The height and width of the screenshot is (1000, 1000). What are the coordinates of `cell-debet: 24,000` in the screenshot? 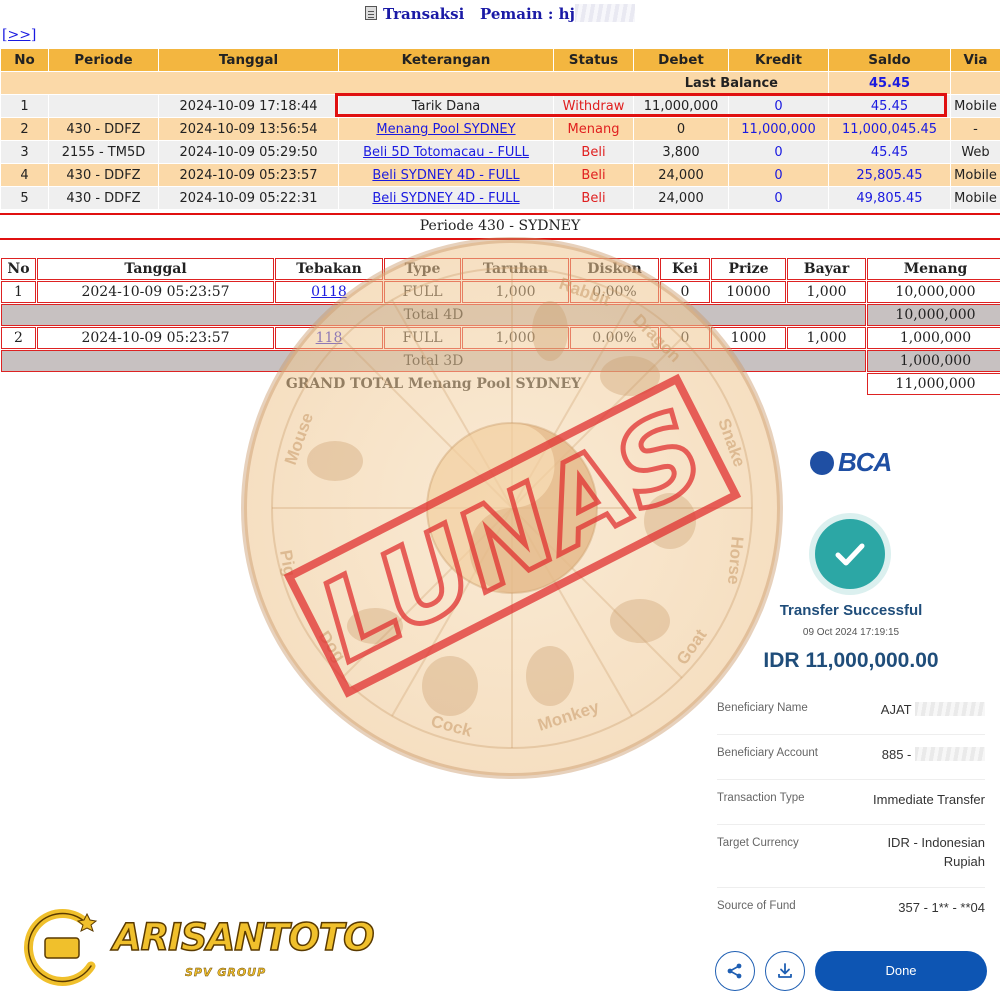 It's located at (681, 198).